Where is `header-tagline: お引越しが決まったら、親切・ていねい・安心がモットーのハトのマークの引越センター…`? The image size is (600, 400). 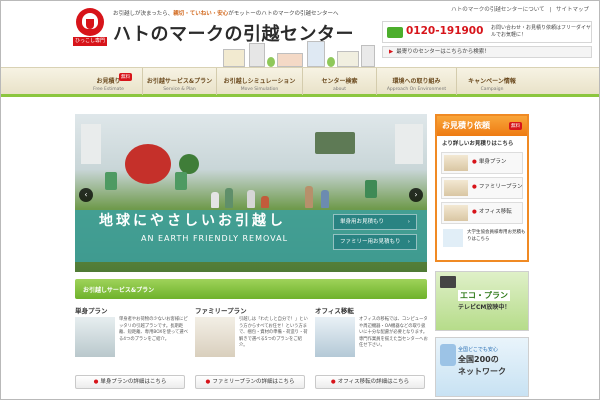 header-tagline: お引越しが決まったら、親切・ていねい・安心がモットーのハトのマークの引越センター… is located at coordinates (225, 13).